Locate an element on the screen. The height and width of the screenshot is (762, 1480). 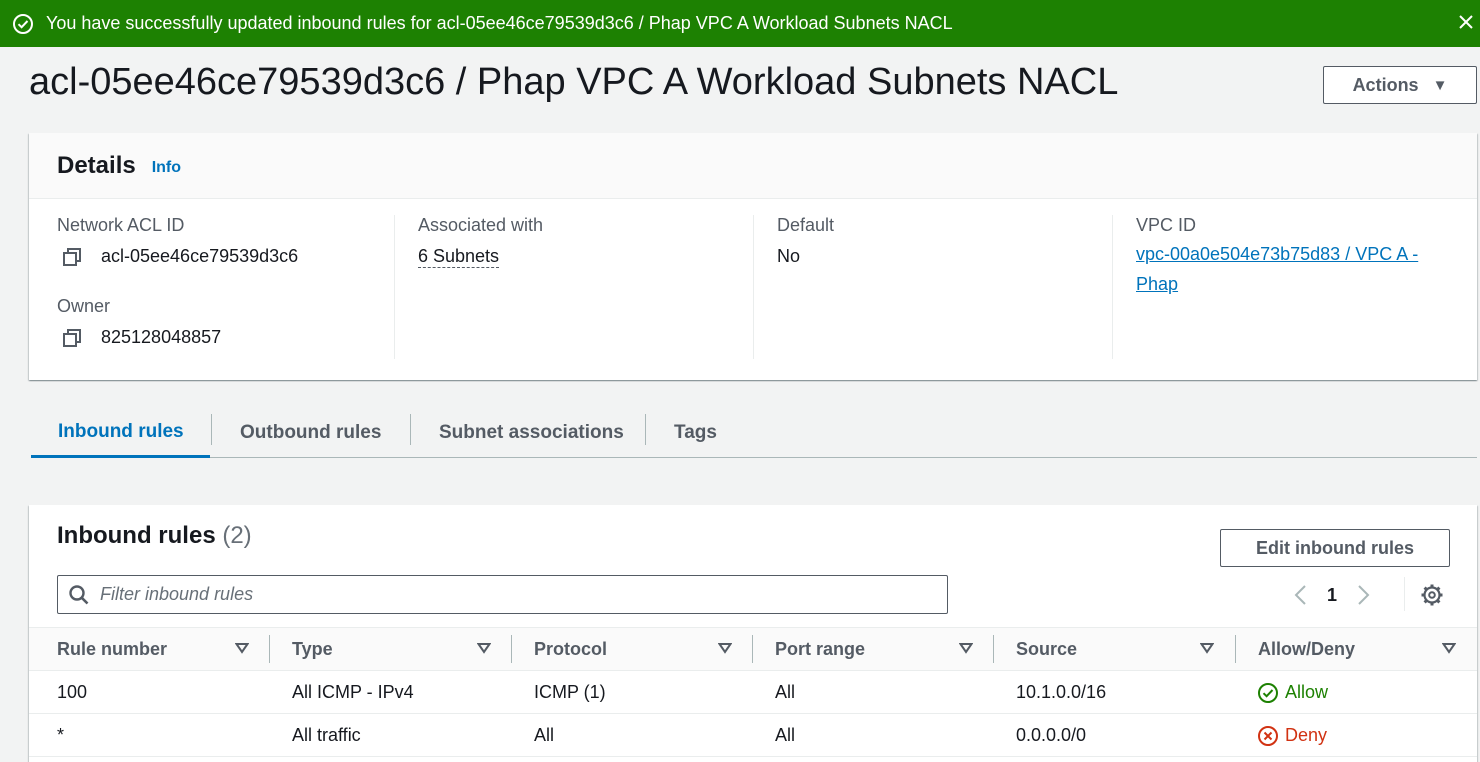
search-icon is located at coordinates (79, 594).